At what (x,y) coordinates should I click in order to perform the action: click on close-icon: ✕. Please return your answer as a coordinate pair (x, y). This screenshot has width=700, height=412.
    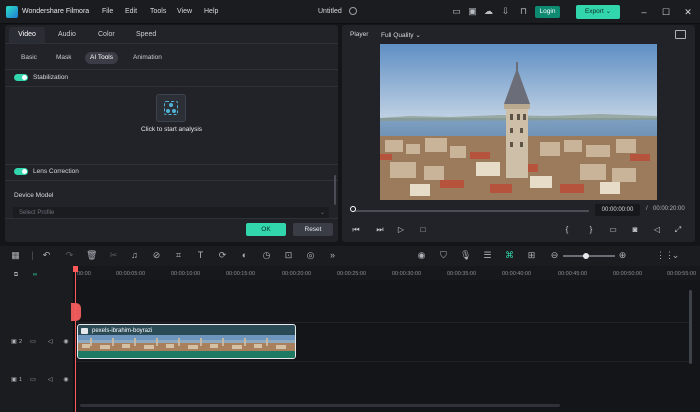
    Looking at the image, I should click on (688, 12).